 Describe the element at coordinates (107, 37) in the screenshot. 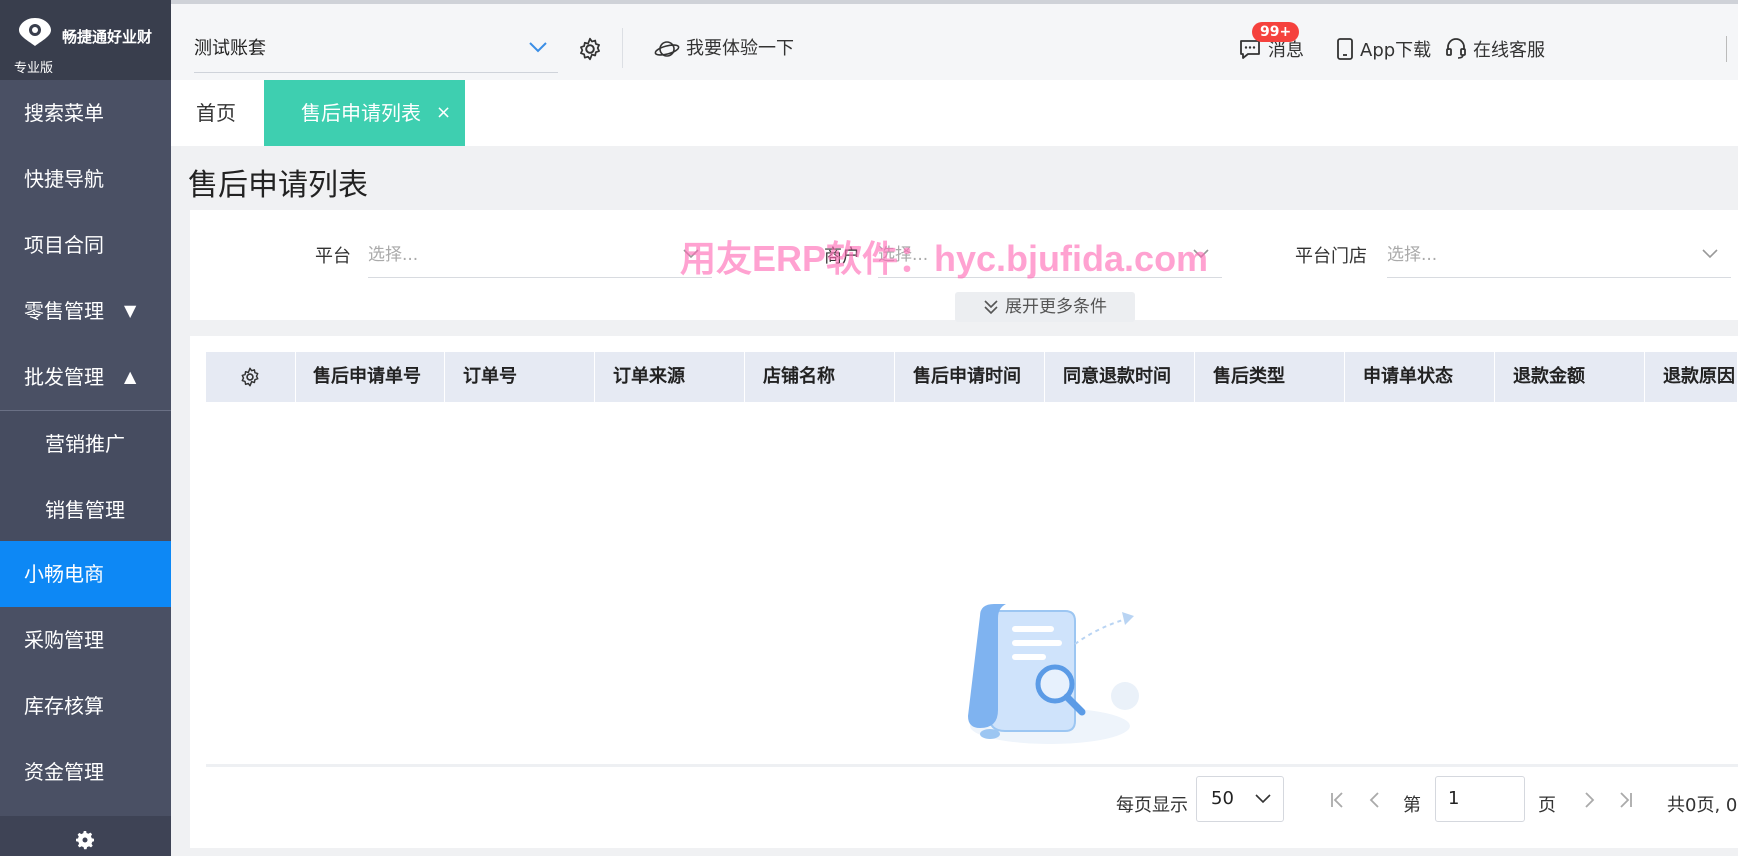

I see `app-name: 畅捷通好业财` at that location.